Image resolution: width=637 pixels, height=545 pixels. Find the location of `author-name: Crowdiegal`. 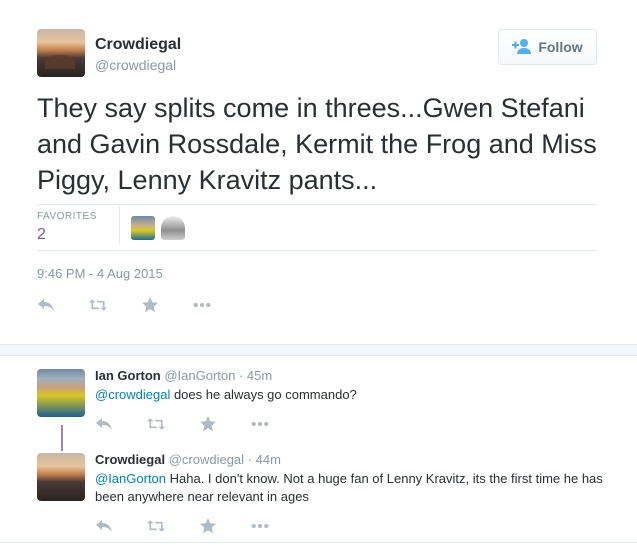

author-name: Crowdiegal is located at coordinates (138, 45).